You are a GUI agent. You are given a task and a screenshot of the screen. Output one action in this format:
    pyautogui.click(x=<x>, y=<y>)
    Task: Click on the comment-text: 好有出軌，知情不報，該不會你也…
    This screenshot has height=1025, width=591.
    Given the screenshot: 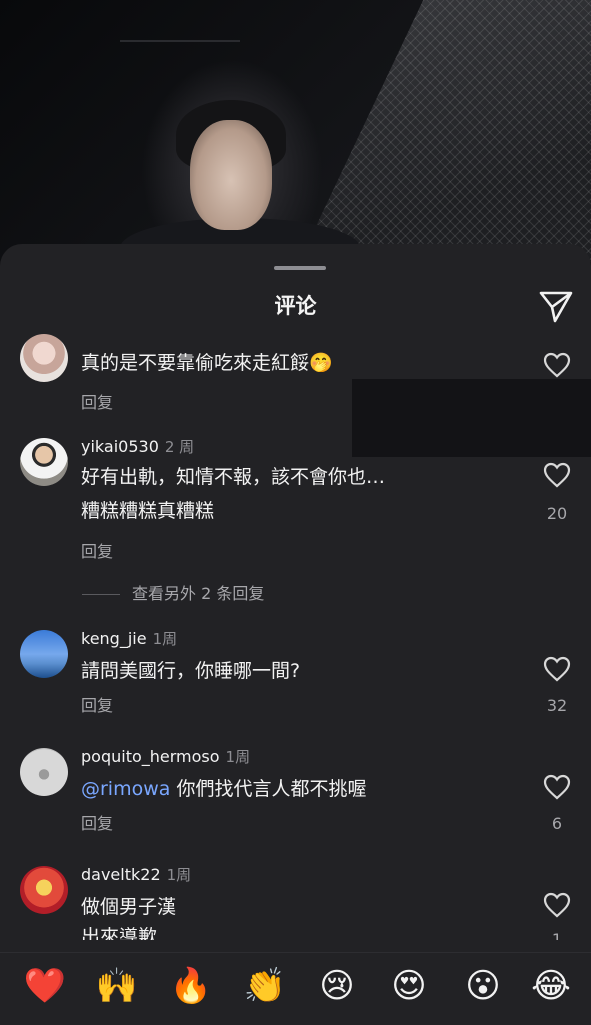 What is the action you would take?
    pyautogui.click(x=233, y=477)
    